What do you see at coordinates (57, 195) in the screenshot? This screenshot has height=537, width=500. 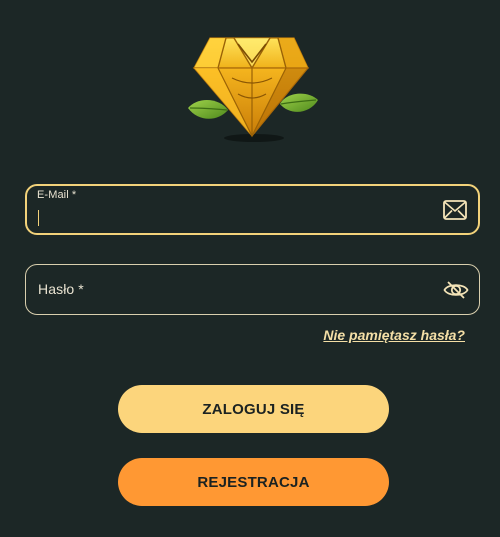 I see `email-label: E-Mail *` at bounding box center [57, 195].